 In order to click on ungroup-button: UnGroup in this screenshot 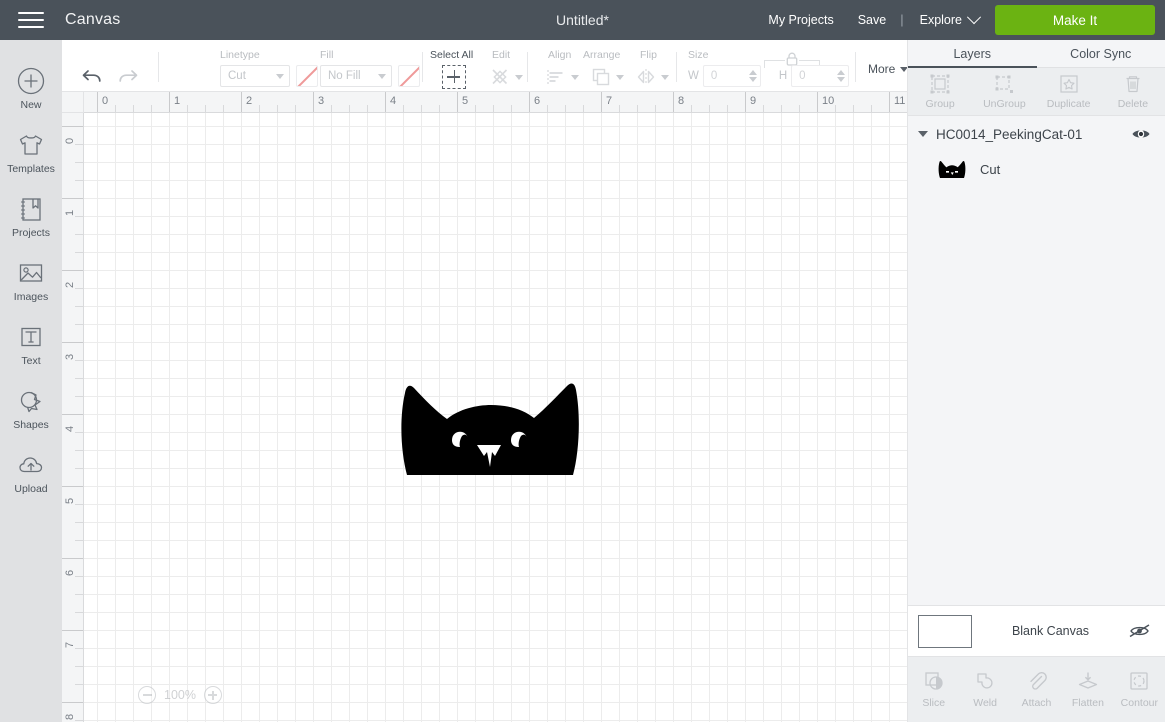, I will do `click(1004, 91)`.